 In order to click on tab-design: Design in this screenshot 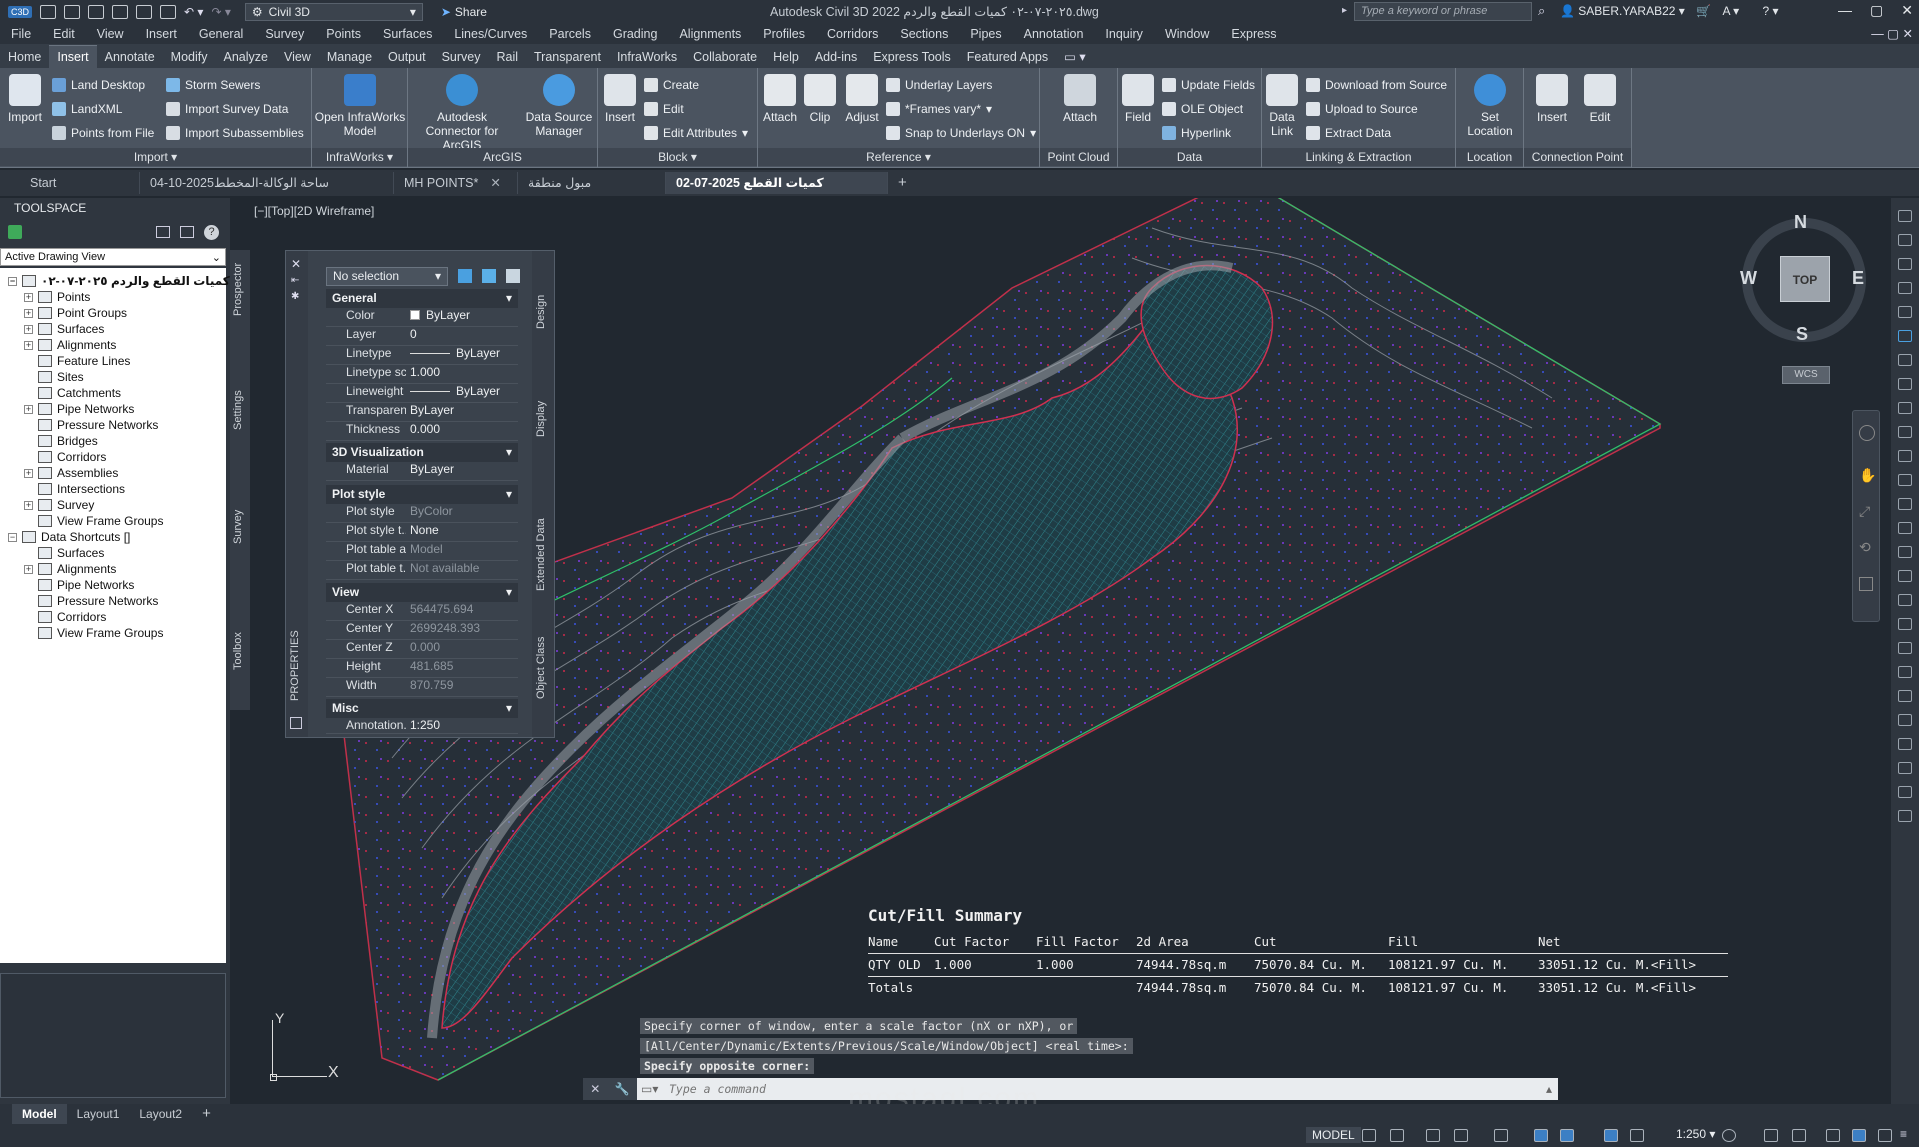, I will do `click(544, 307)`.